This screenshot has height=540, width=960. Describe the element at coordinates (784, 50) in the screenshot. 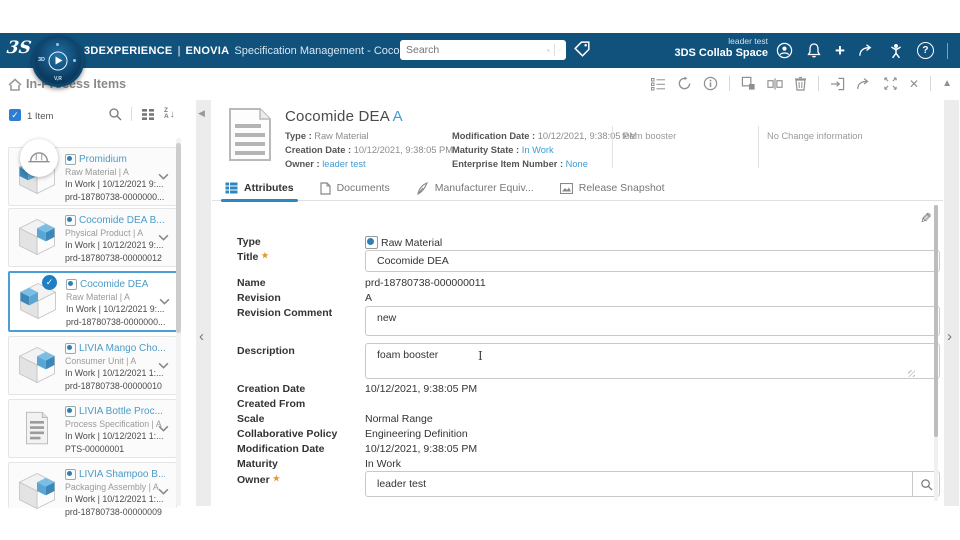

I see `user-icon` at that location.